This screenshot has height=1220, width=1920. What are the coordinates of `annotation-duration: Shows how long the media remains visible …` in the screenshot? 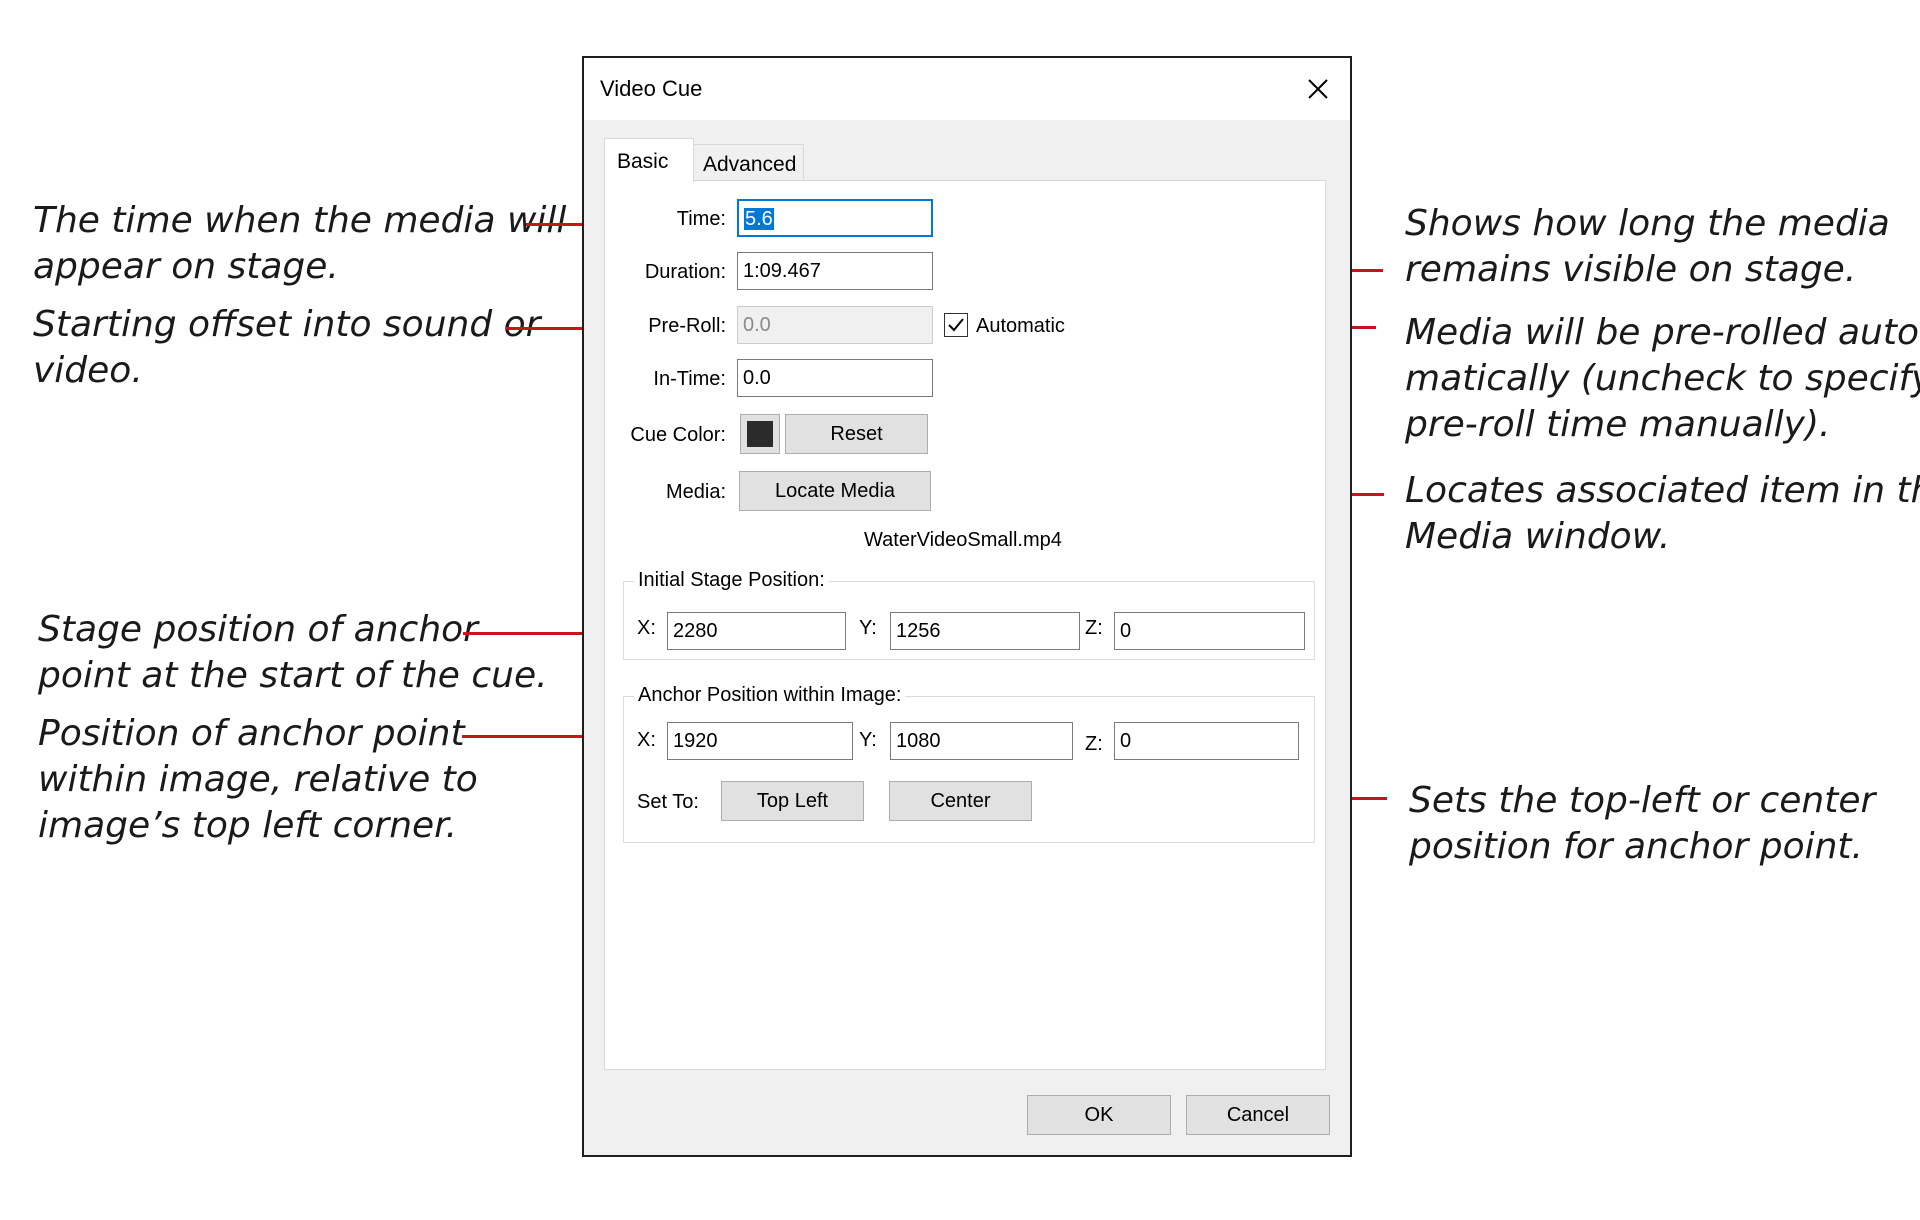 It's located at (1647, 246).